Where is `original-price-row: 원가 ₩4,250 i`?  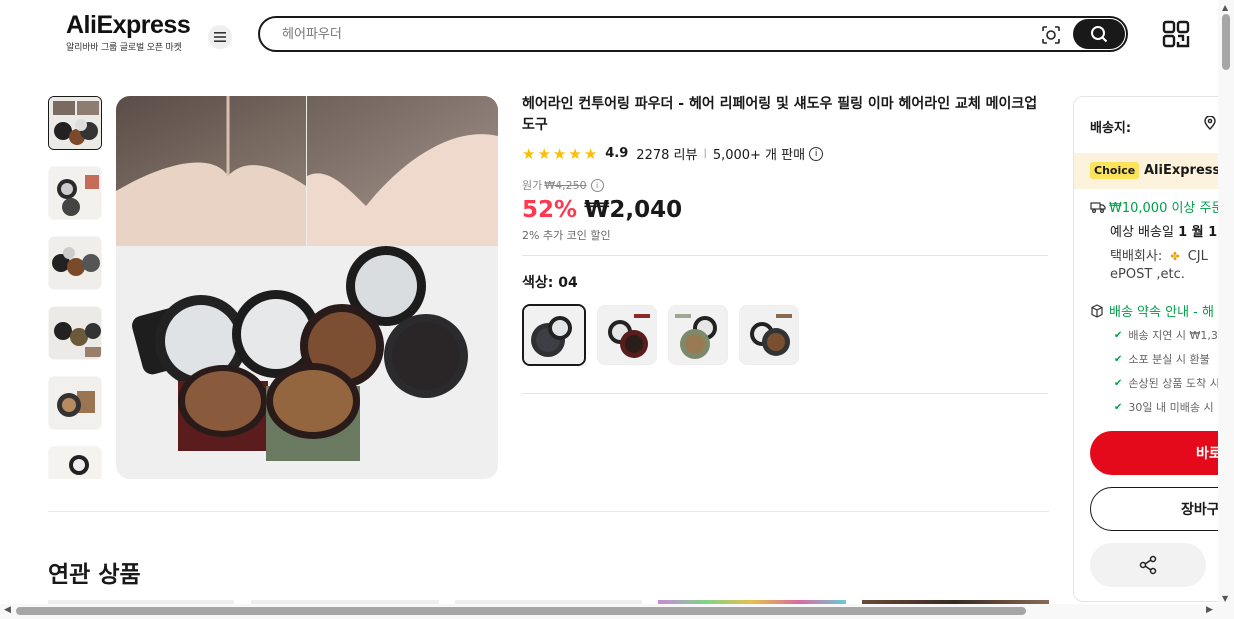
original-price-row: 원가 ₩4,250 i is located at coordinates (786, 185).